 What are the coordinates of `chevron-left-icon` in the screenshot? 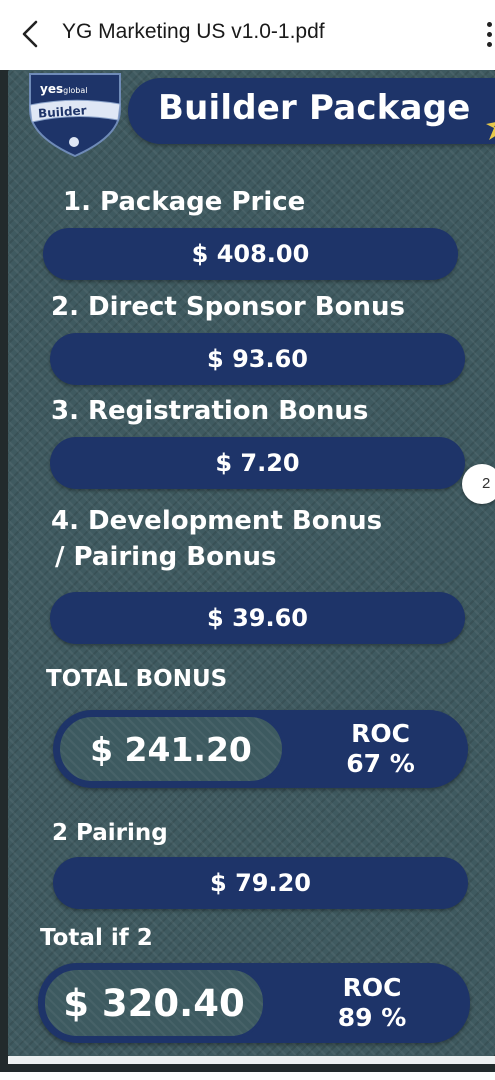 It's located at (30, 34).